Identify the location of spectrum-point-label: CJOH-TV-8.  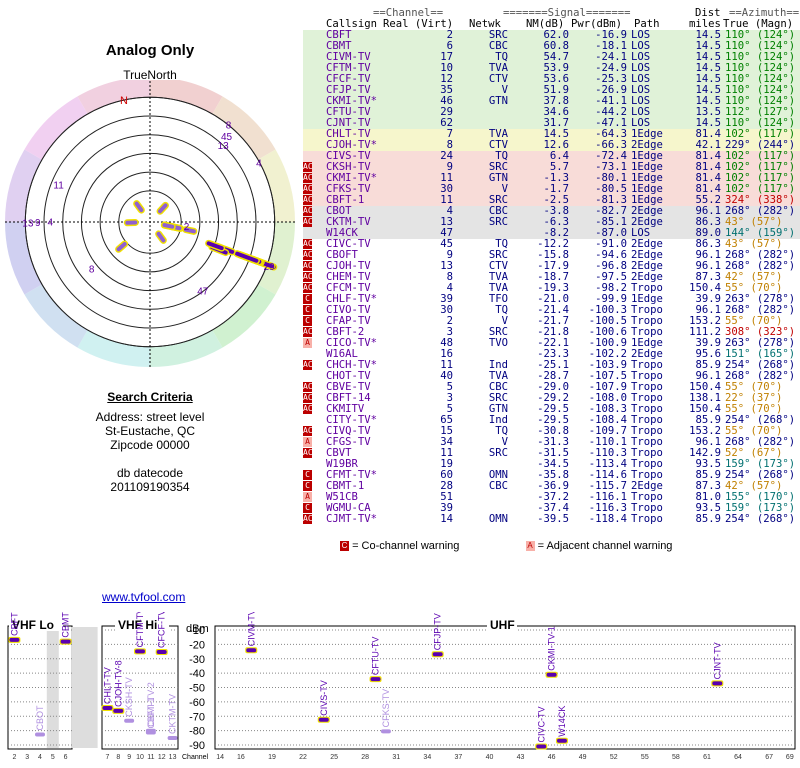
(118, 683).